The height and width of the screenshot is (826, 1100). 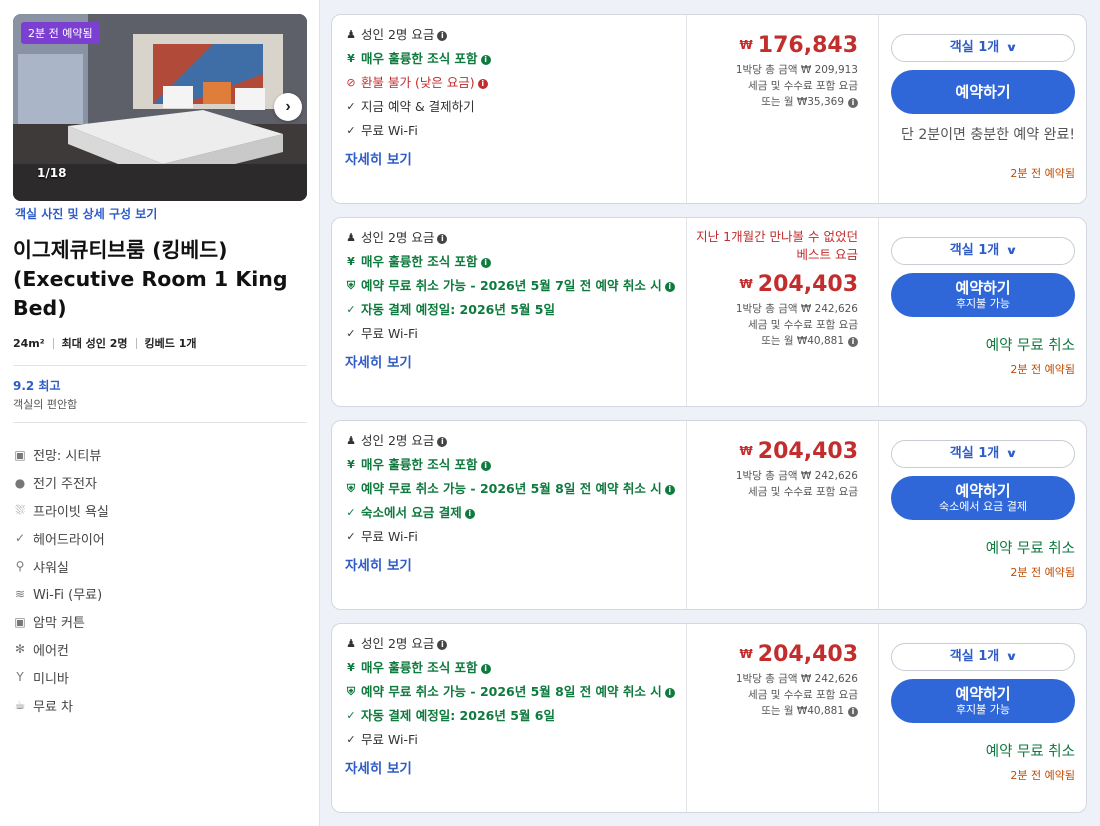 I want to click on review-score-subtitle: 객실의 편안함, so click(x=45, y=404).